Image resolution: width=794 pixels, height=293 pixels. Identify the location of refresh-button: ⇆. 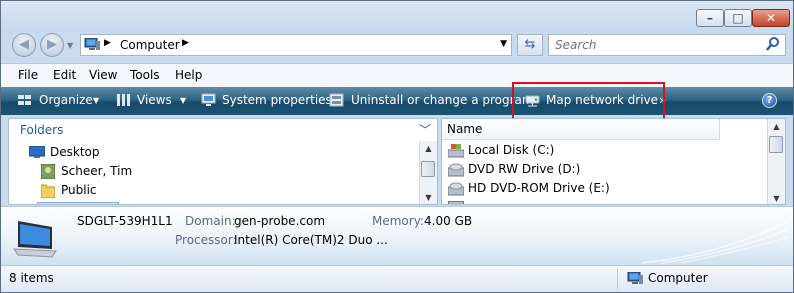
(530, 45).